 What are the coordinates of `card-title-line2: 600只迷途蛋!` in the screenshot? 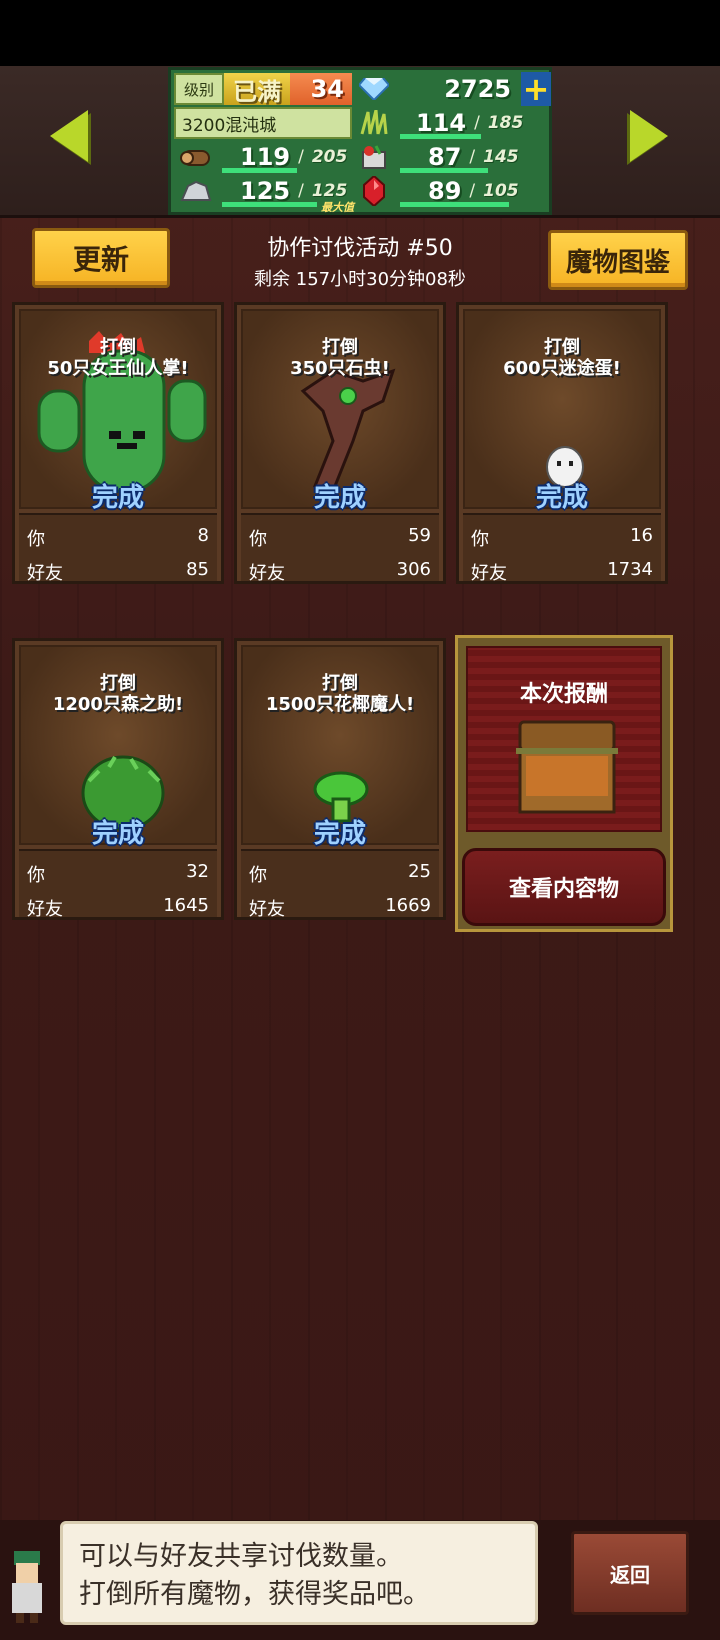 It's located at (562, 368).